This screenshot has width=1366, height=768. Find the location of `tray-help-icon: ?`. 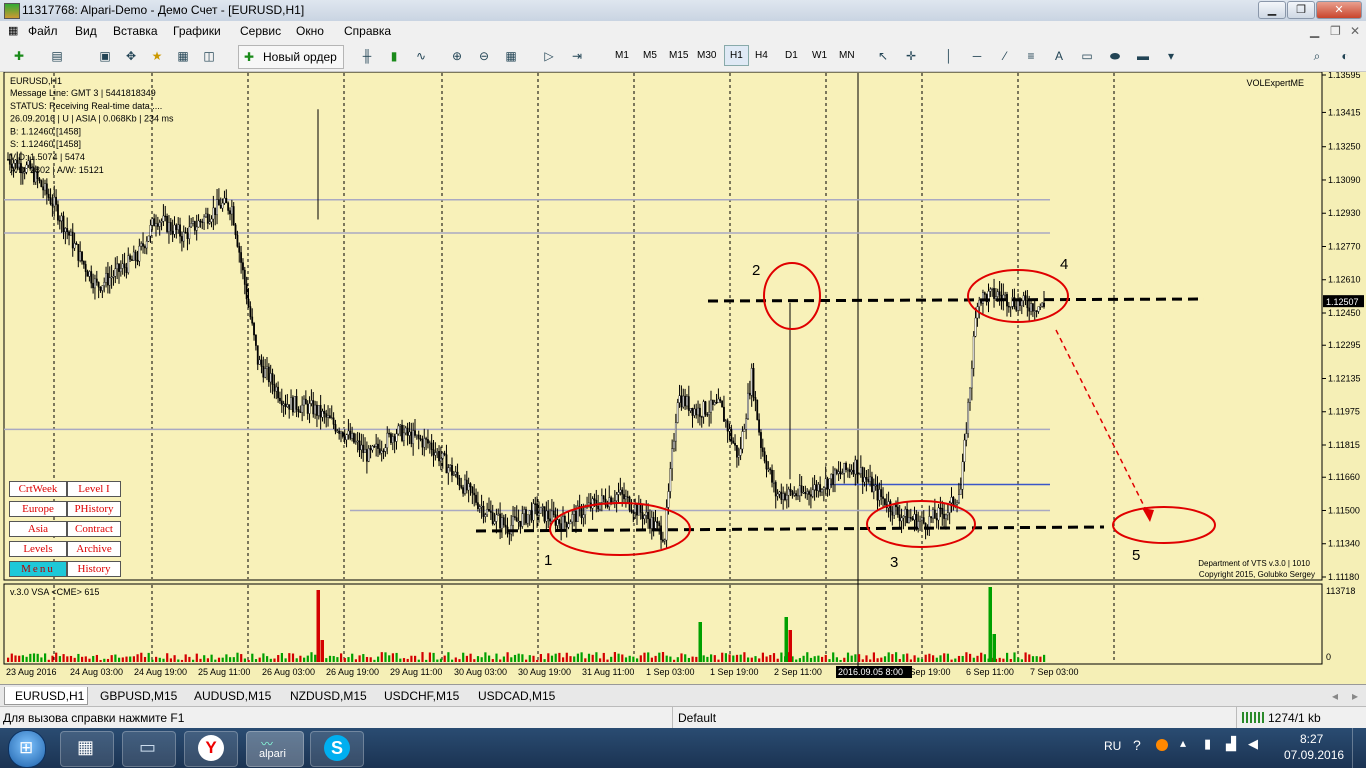

tray-help-icon: ? is located at coordinates (1137, 745).